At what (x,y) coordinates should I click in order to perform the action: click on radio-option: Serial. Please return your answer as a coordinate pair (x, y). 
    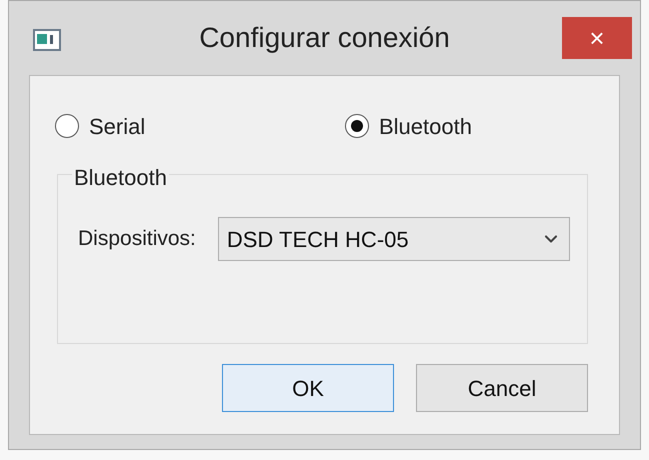
    Looking at the image, I should click on (200, 126).